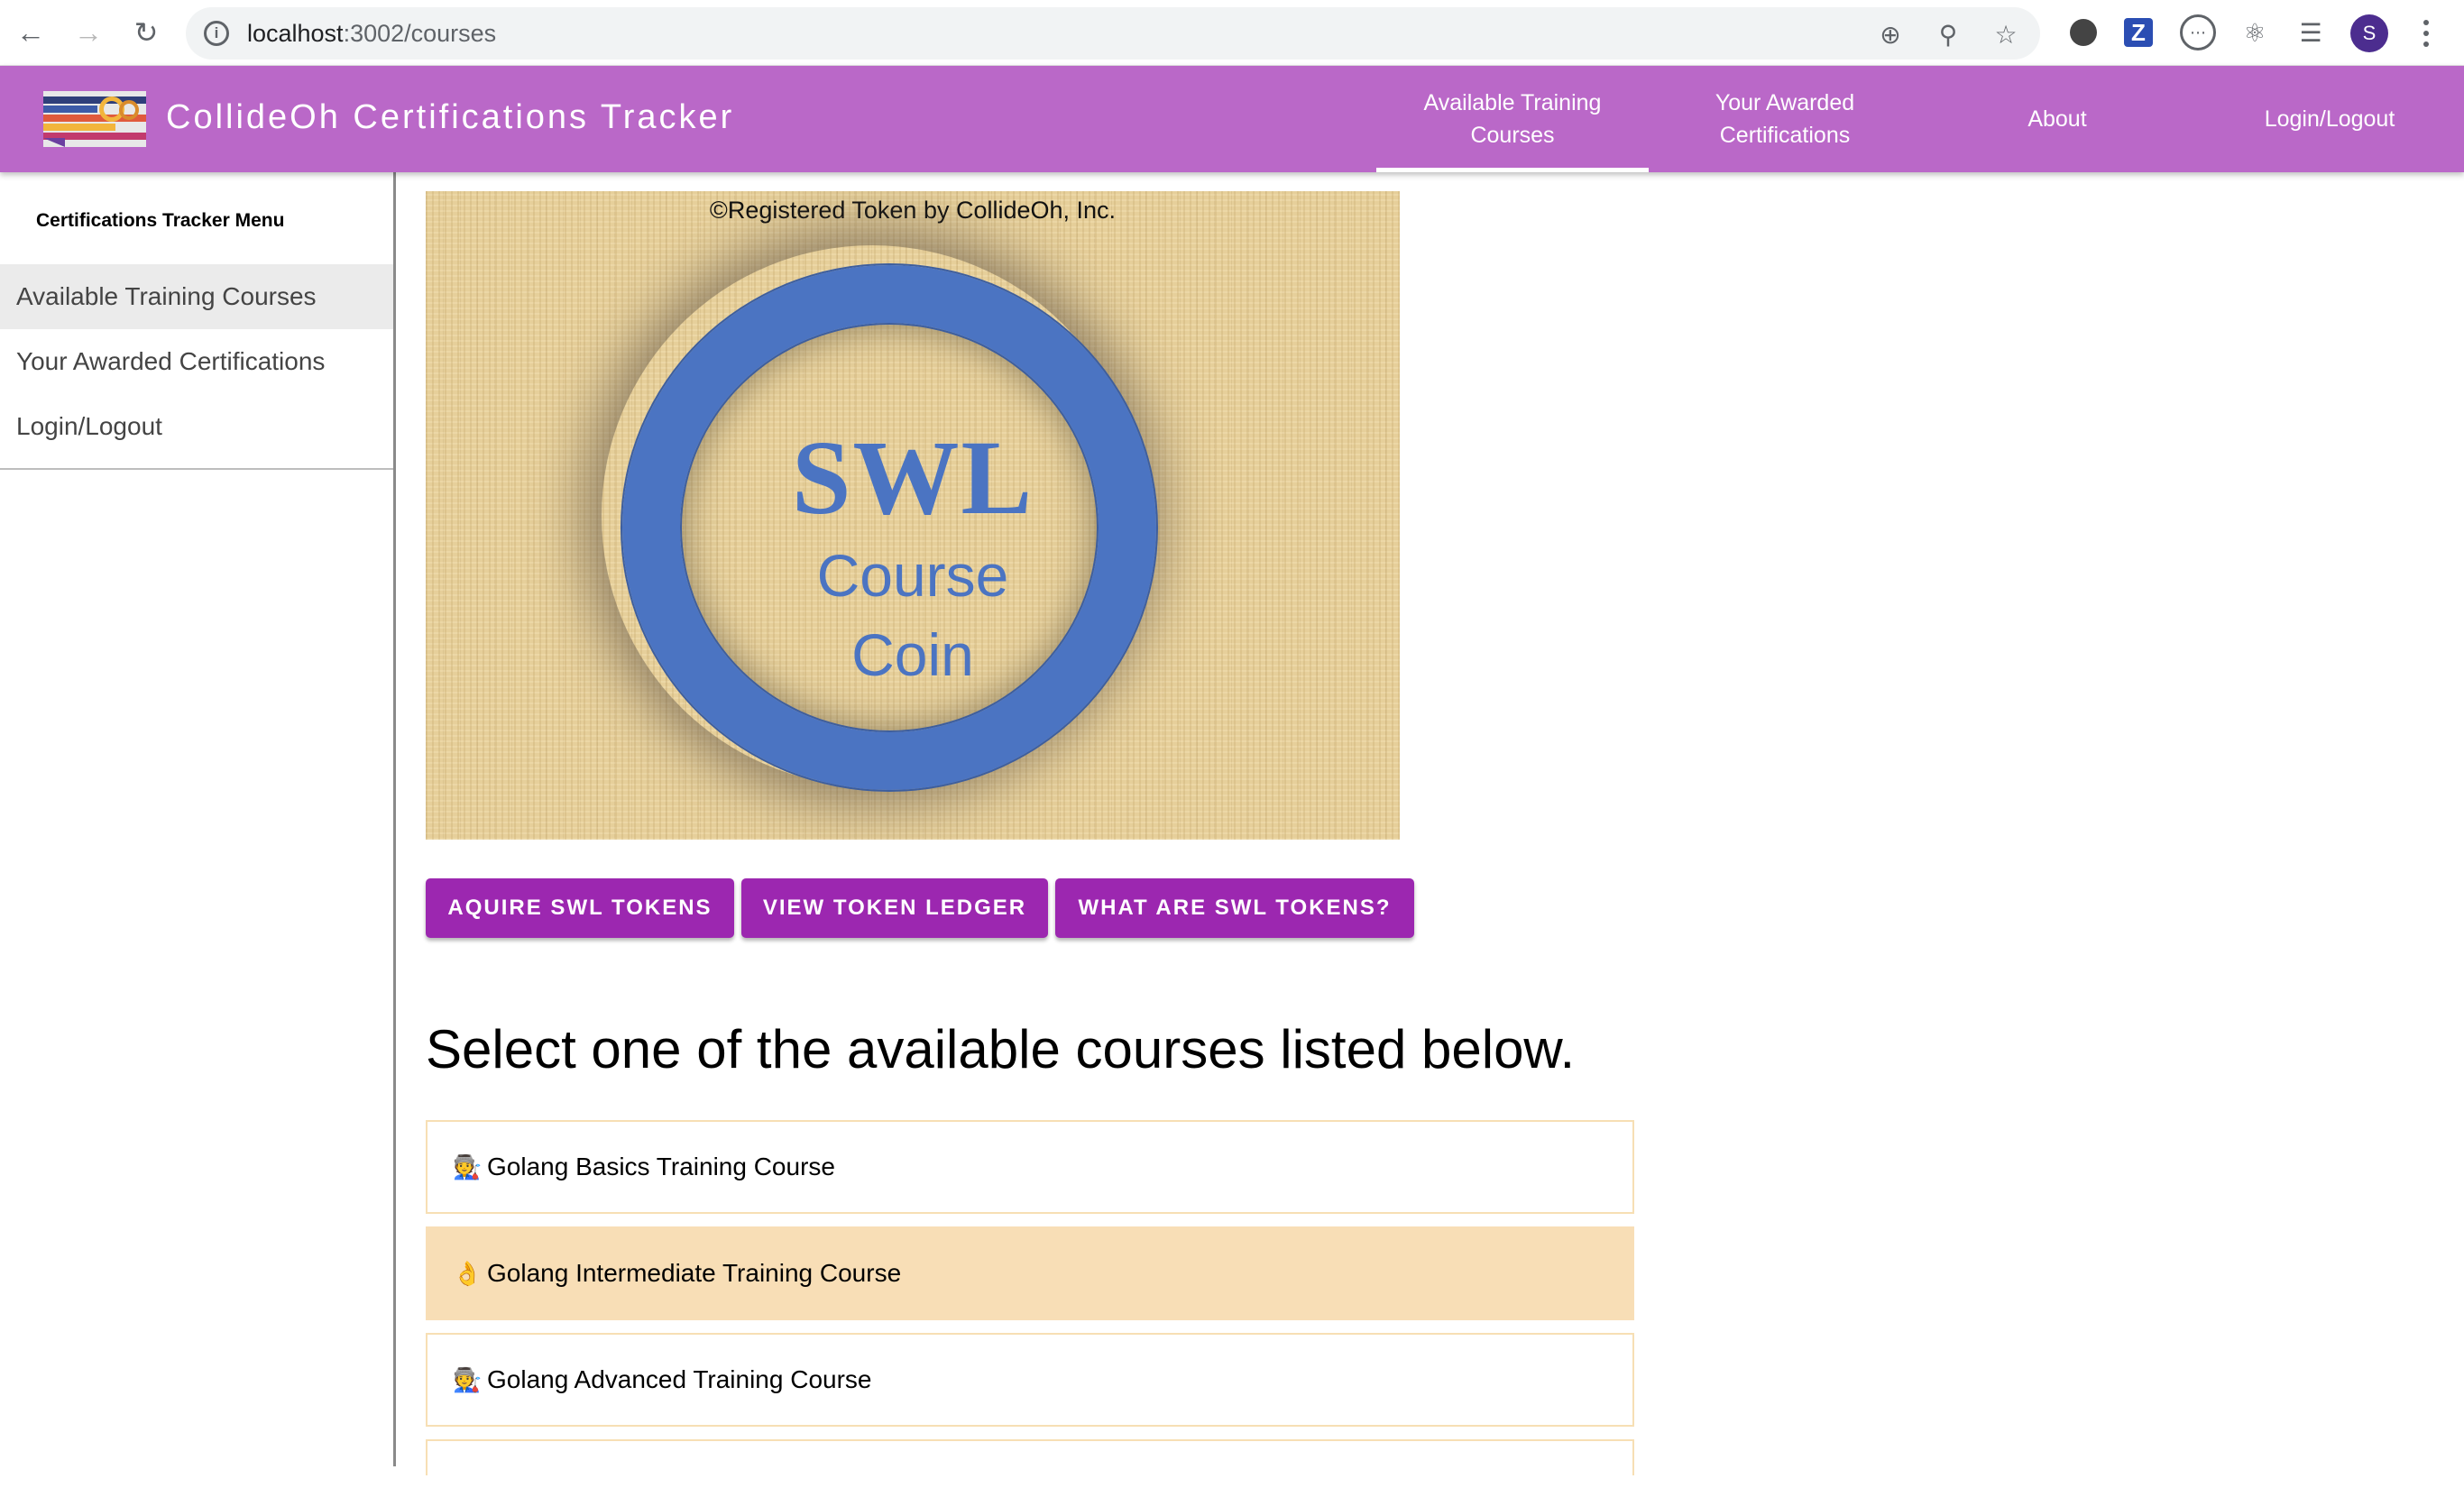 Image resolution: width=2464 pixels, height=1488 pixels. What do you see at coordinates (913, 655) in the screenshot?
I see `coin-subtitle-coin: Coin` at bounding box center [913, 655].